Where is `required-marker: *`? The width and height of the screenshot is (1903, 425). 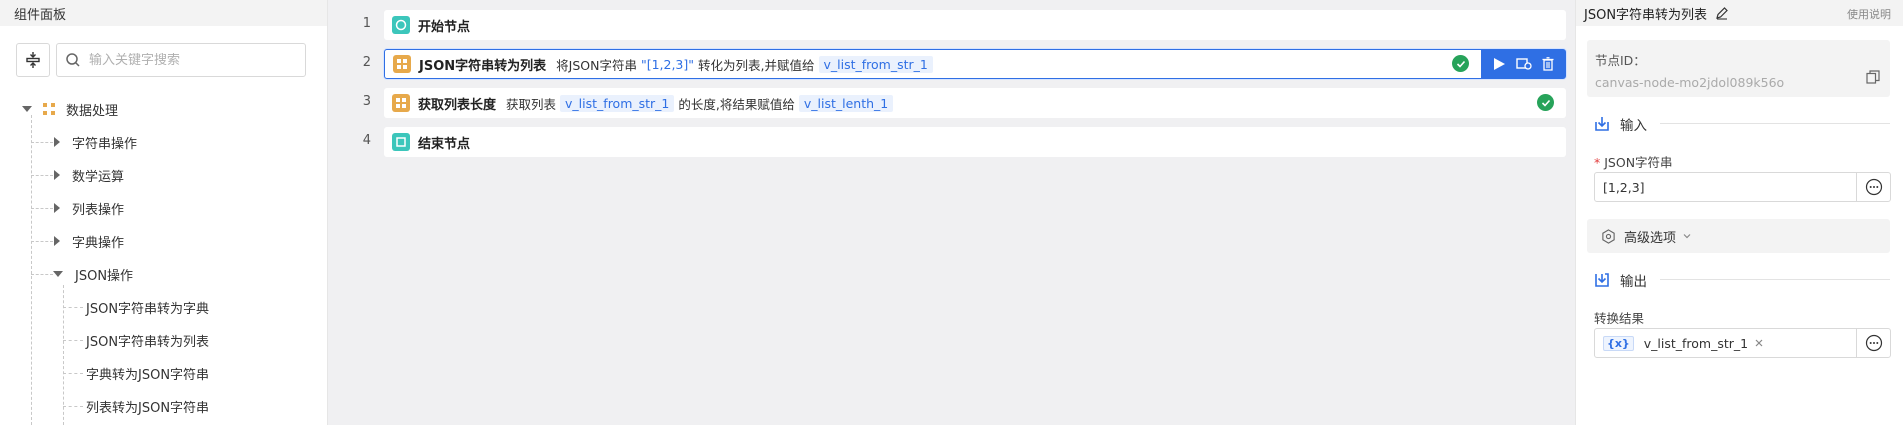 required-marker: * is located at coordinates (1597, 162).